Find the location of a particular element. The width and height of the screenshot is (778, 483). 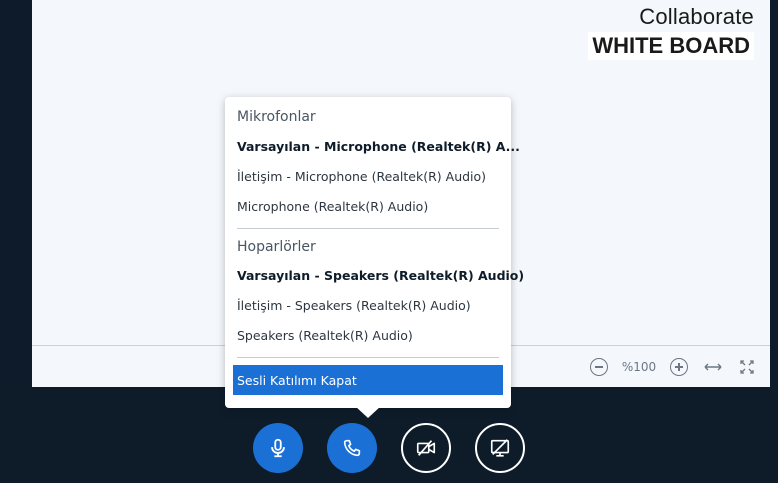

brand-logo: Collaborate WHITE BOARD is located at coordinates (671, 32).